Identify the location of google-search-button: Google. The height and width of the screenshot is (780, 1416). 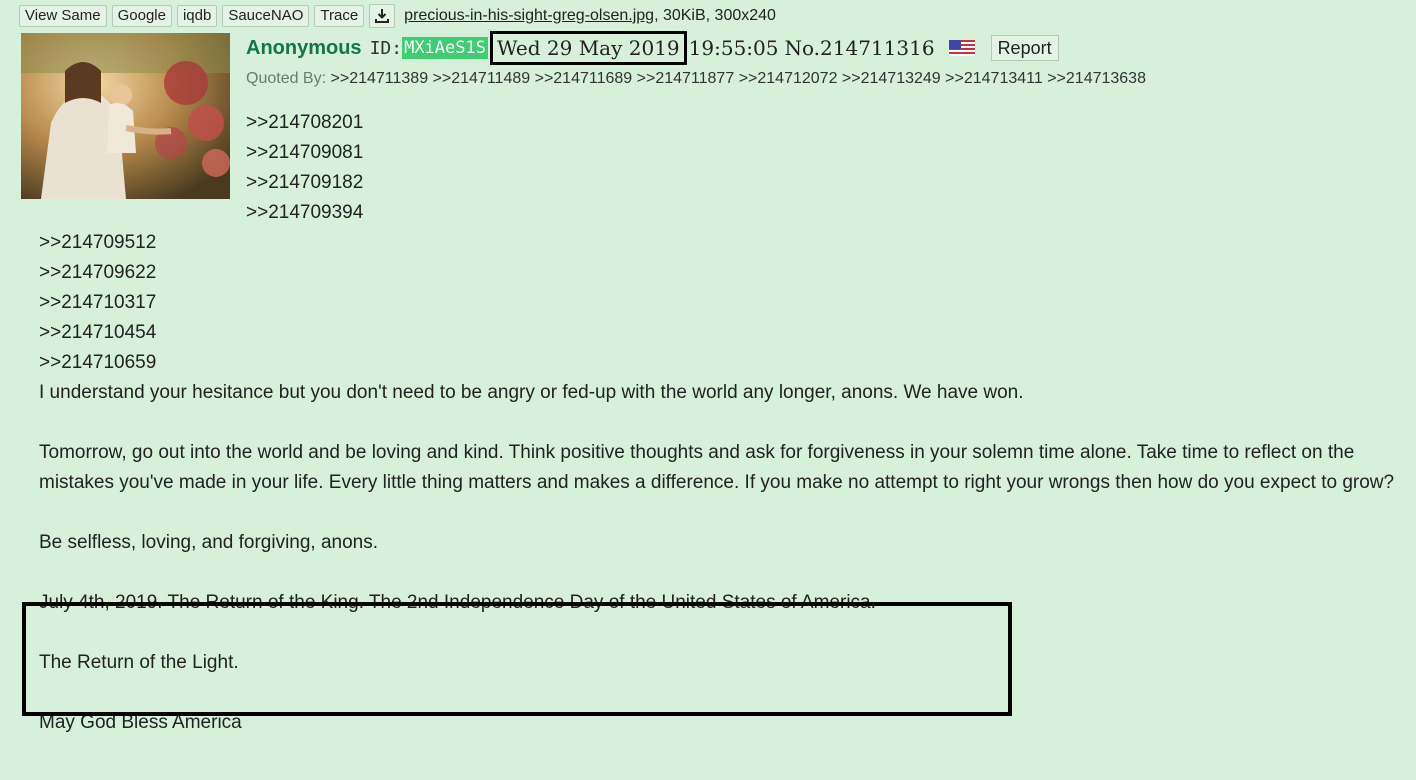
(141, 16).